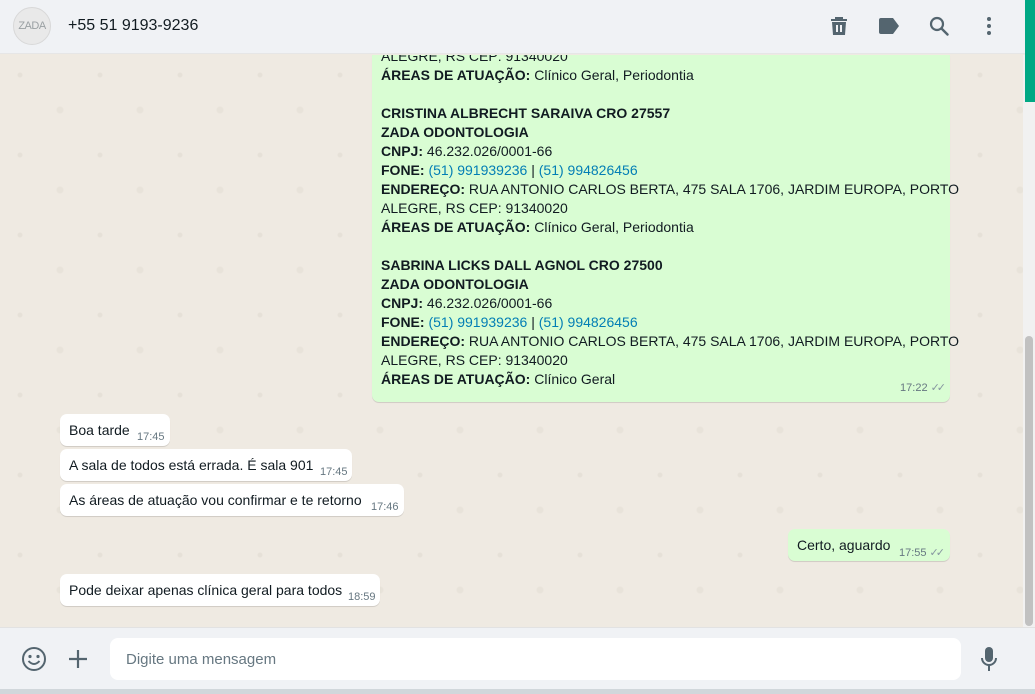 The height and width of the screenshot is (694, 1035). What do you see at coordinates (989, 26) in the screenshot?
I see `menu-icon` at bounding box center [989, 26].